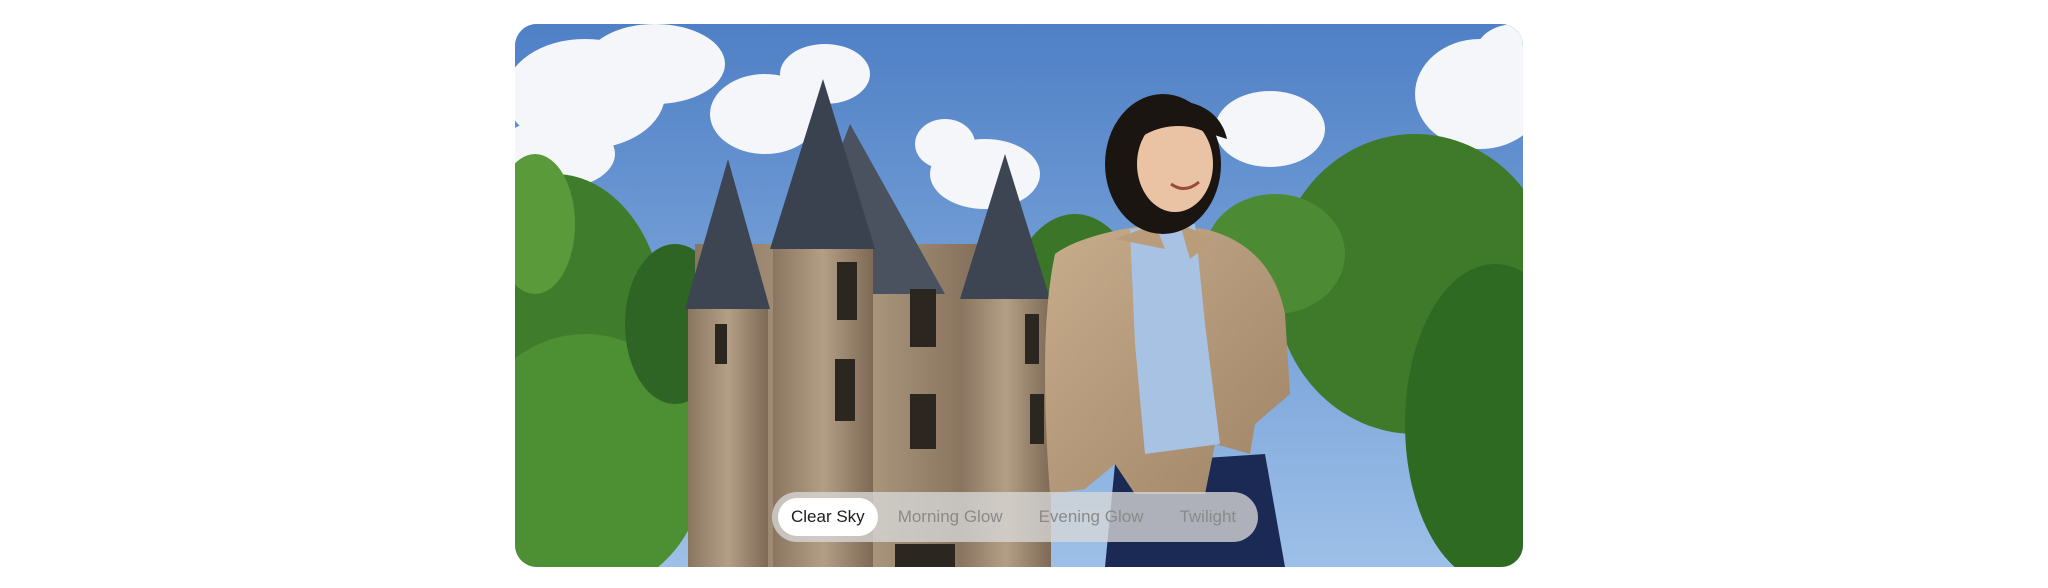  What do you see at coordinates (950, 517) in the screenshot?
I see `filter-chip-morning-glow: Morning Glow` at bounding box center [950, 517].